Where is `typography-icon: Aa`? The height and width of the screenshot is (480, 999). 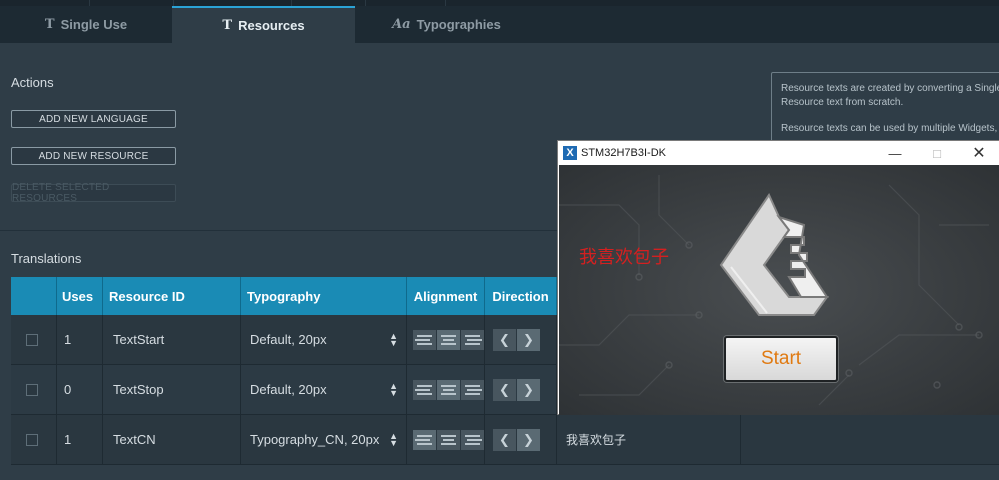
typography-icon: Aa is located at coordinates (401, 24).